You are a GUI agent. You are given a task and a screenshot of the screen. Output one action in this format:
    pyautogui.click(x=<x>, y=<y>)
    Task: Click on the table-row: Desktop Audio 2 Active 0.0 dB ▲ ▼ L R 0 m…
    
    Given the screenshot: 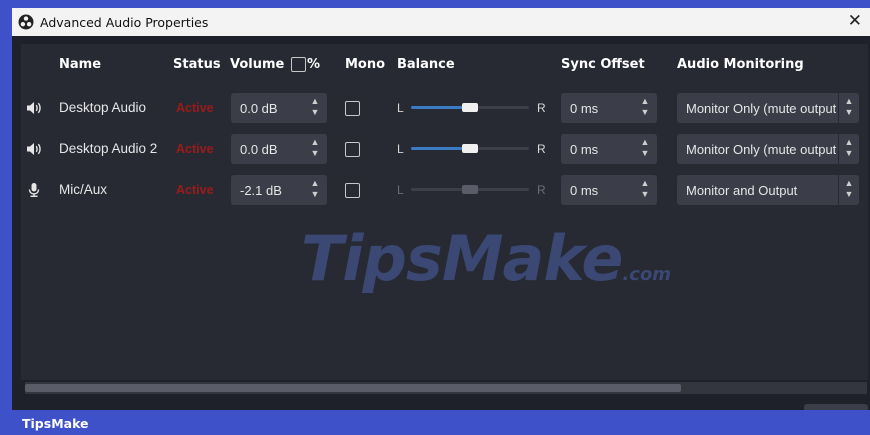 What is the action you would take?
    pyautogui.click(x=444, y=149)
    